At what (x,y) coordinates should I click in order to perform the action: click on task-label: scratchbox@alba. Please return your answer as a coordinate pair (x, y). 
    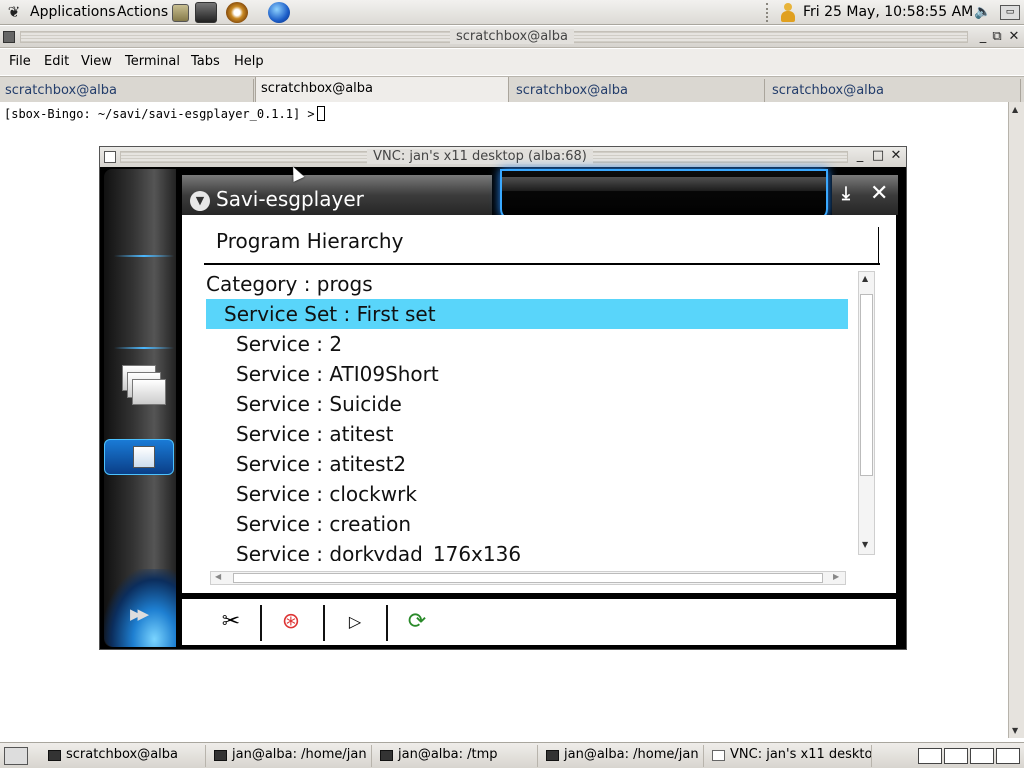
    Looking at the image, I should click on (122, 754).